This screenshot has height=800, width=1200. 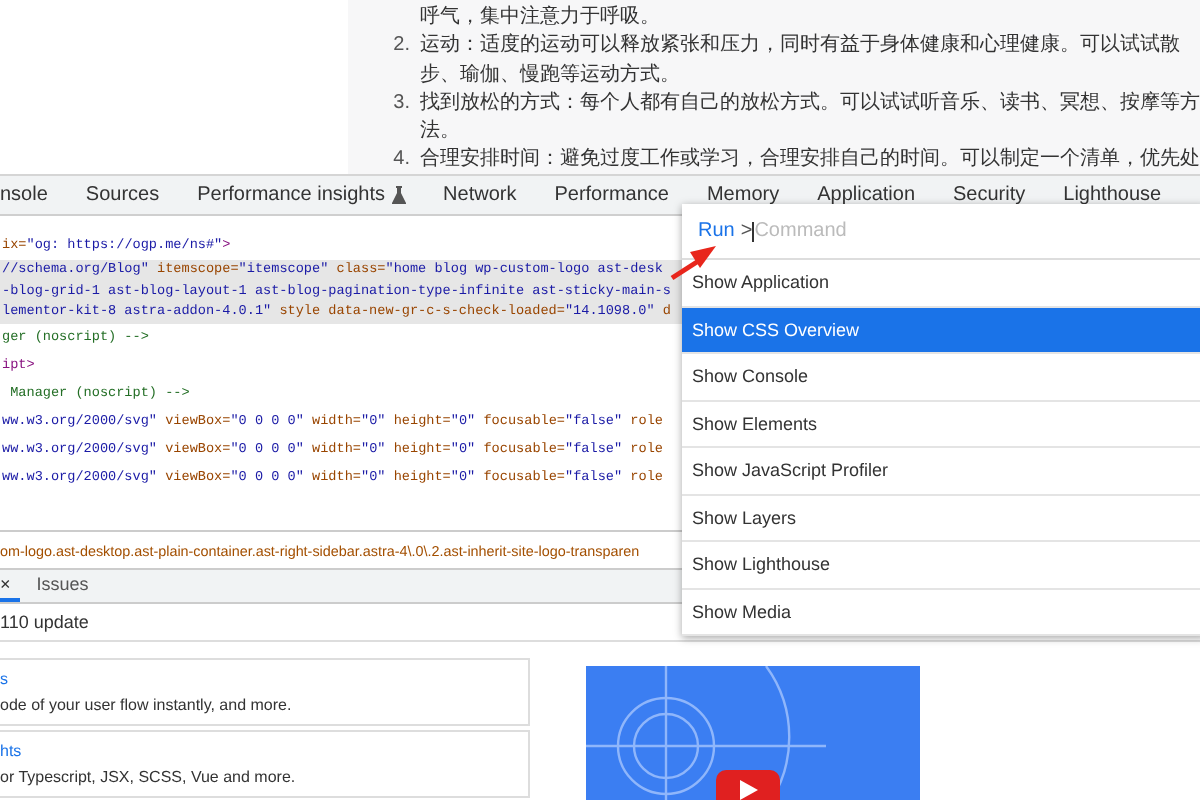 I want to click on card-link: s, so click(x=264, y=679).